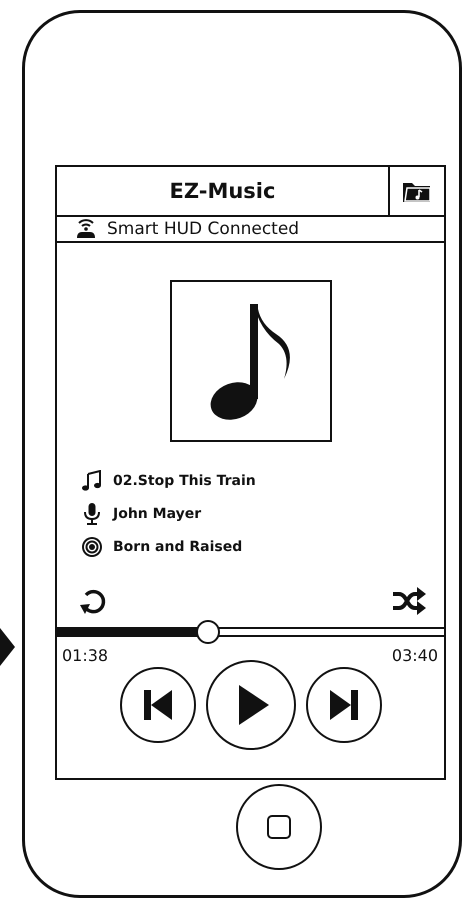 The width and height of the screenshot is (465, 905). Describe the element at coordinates (157, 514) in the screenshot. I see `artist-name: John Mayer` at that location.